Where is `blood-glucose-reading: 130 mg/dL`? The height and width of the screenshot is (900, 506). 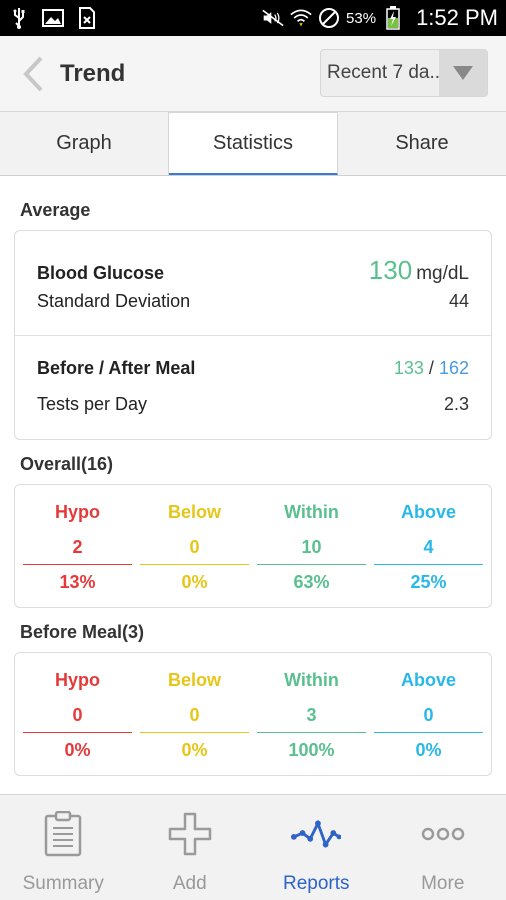 blood-glucose-reading: 130 mg/dL is located at coordinates (419, 270).